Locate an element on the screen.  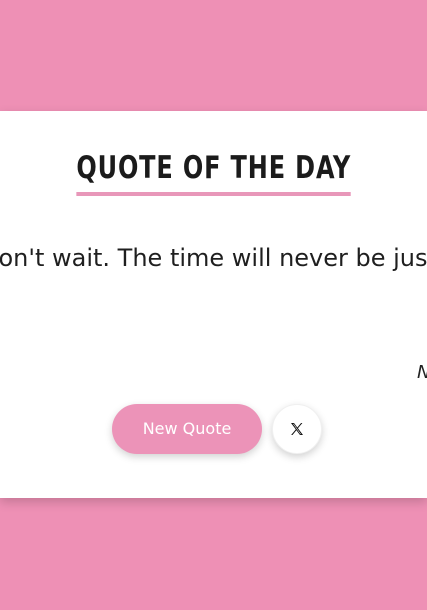
share-on-x-button is located at coordinates (297, 429).